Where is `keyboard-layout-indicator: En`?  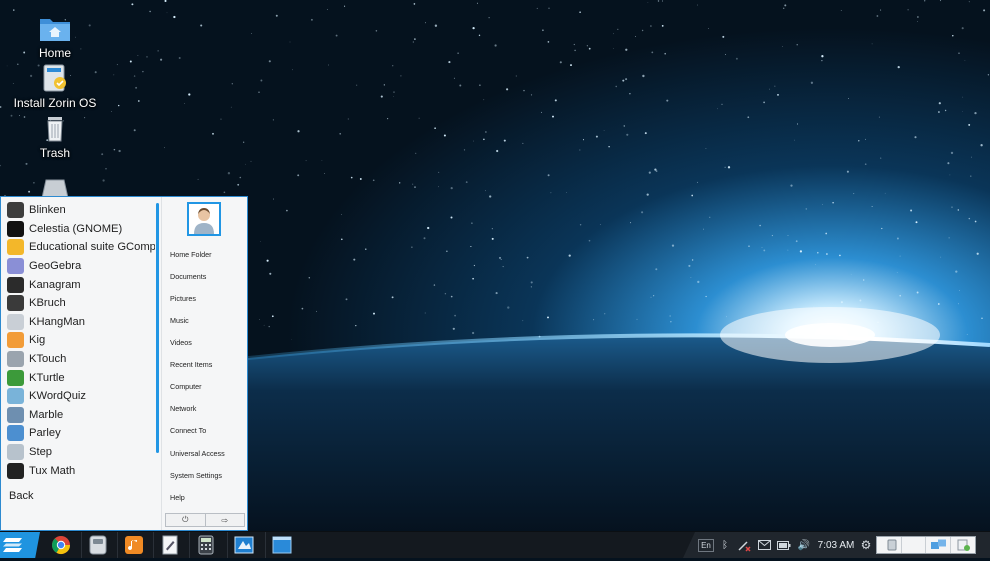 keyboard-layout-indicator: En is located at coordinates (706, 545).